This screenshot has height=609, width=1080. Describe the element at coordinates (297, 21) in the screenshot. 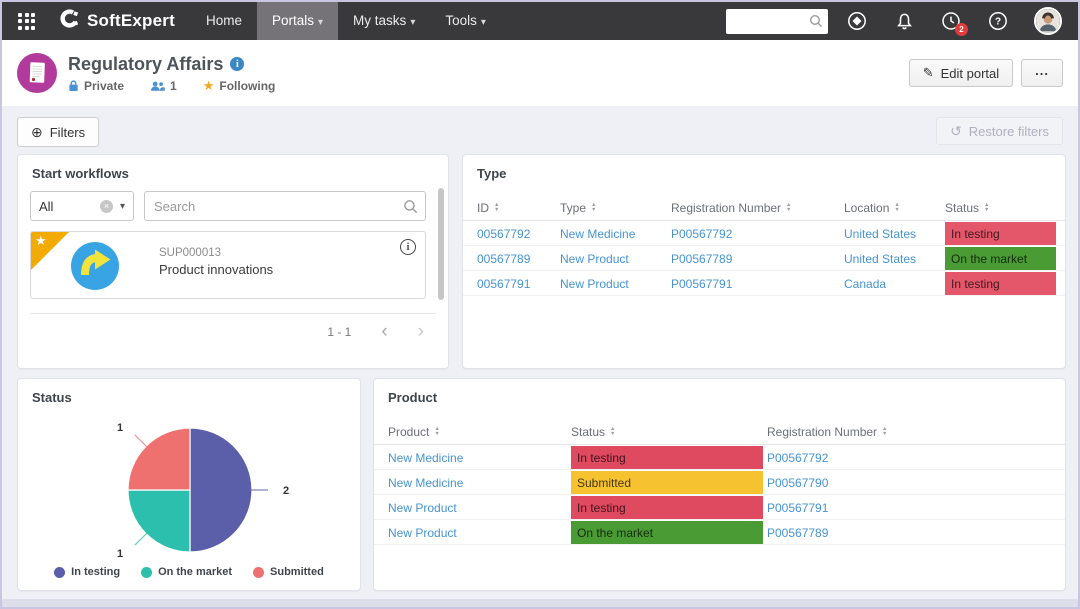

I see `nav-item-portals: Portals ▾` at that location.